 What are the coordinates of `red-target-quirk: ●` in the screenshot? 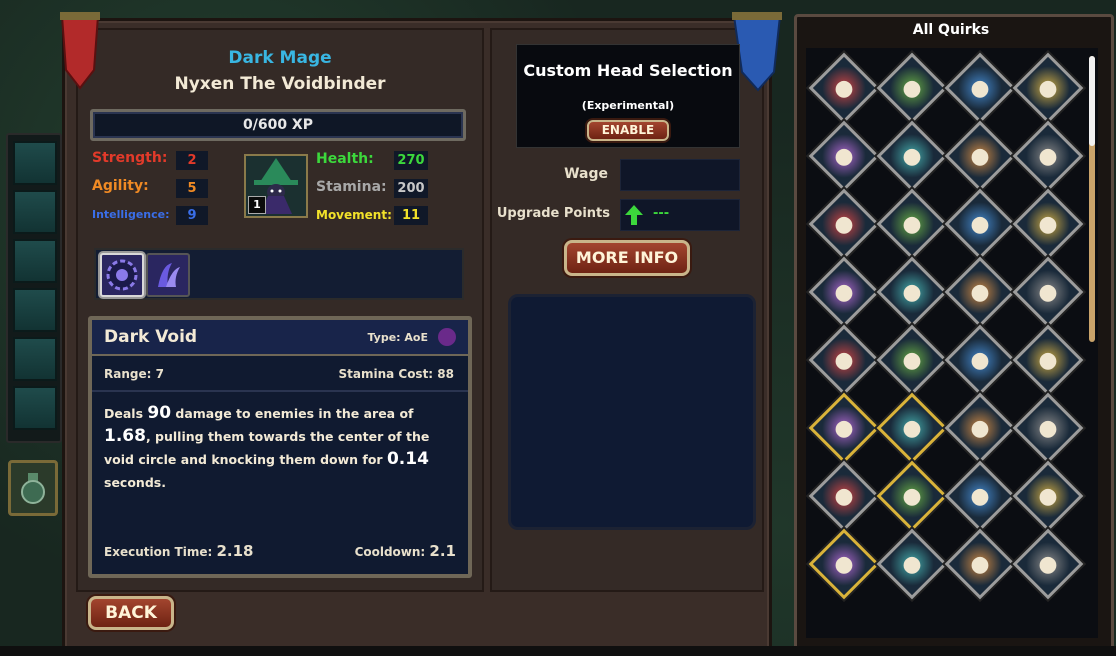 It's located at (980, 360).